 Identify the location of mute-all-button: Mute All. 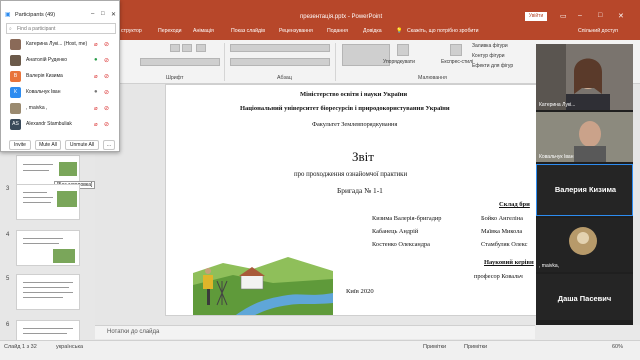
(48, 145).